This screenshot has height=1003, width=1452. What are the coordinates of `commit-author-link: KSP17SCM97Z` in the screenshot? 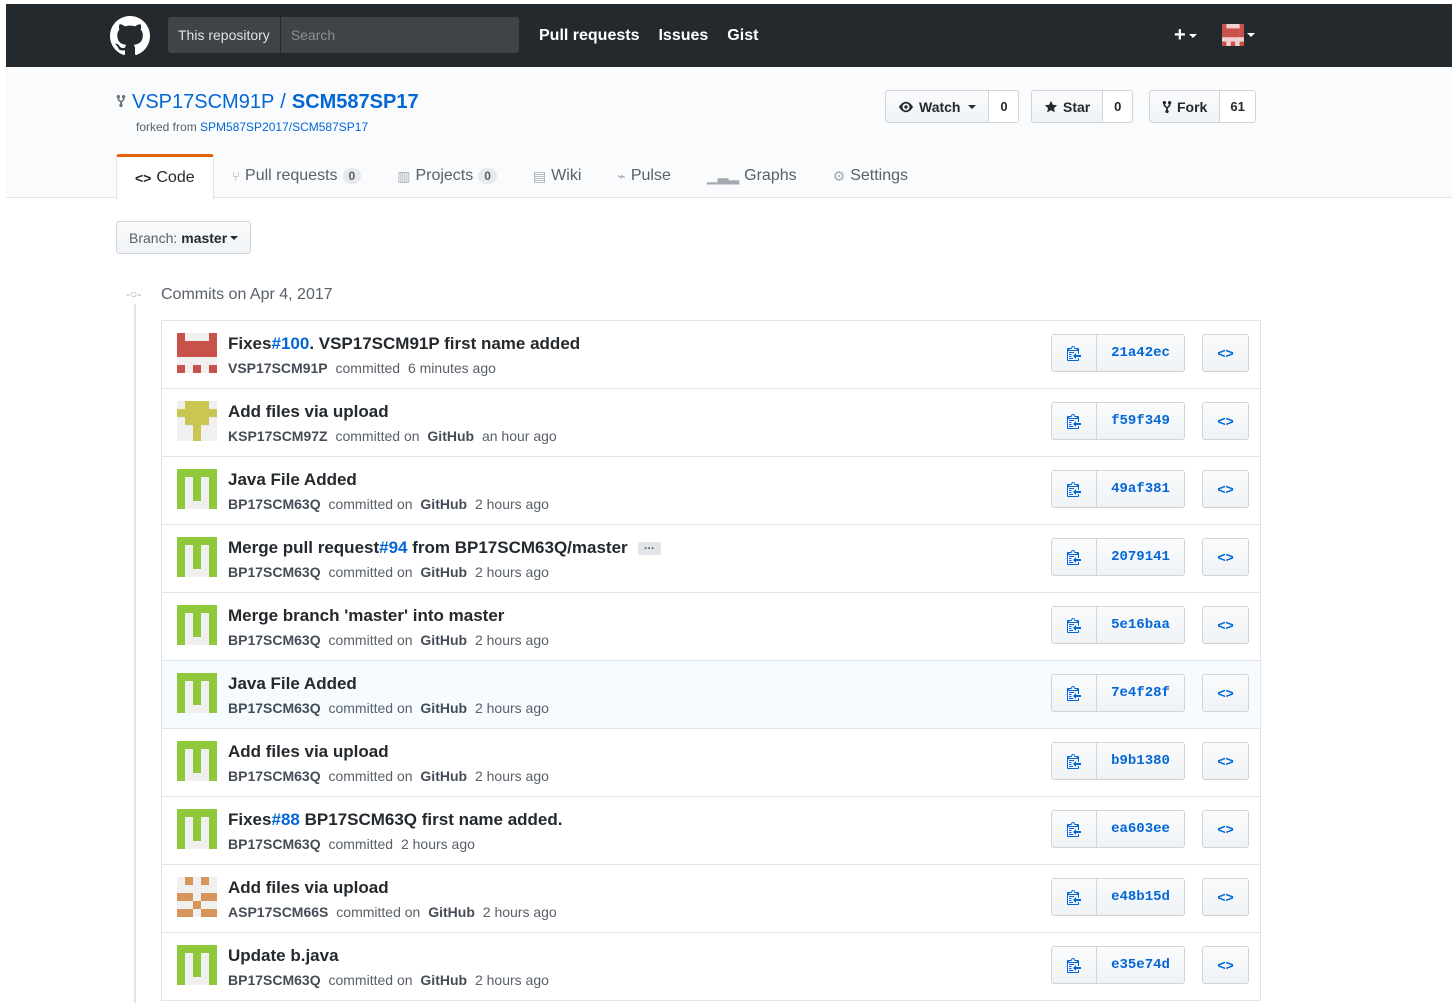 It's located at (278, 436).